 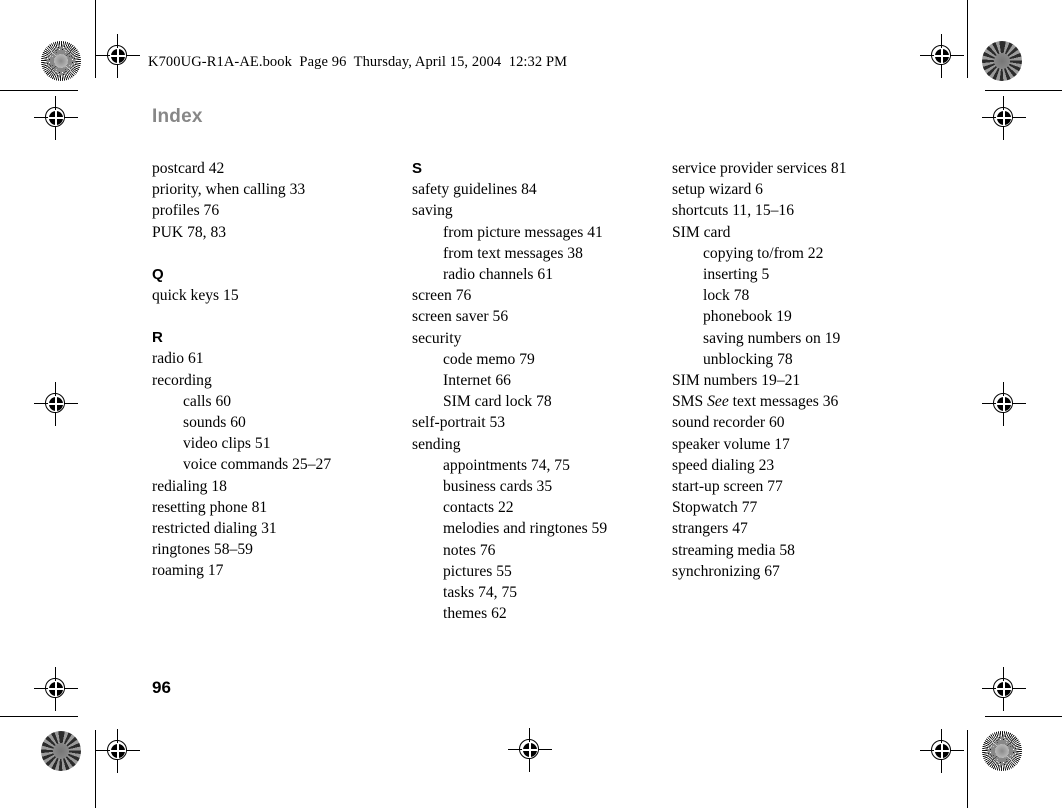 I want to click on index-entry: priority, when calling 33, so click(x=229, y=190).